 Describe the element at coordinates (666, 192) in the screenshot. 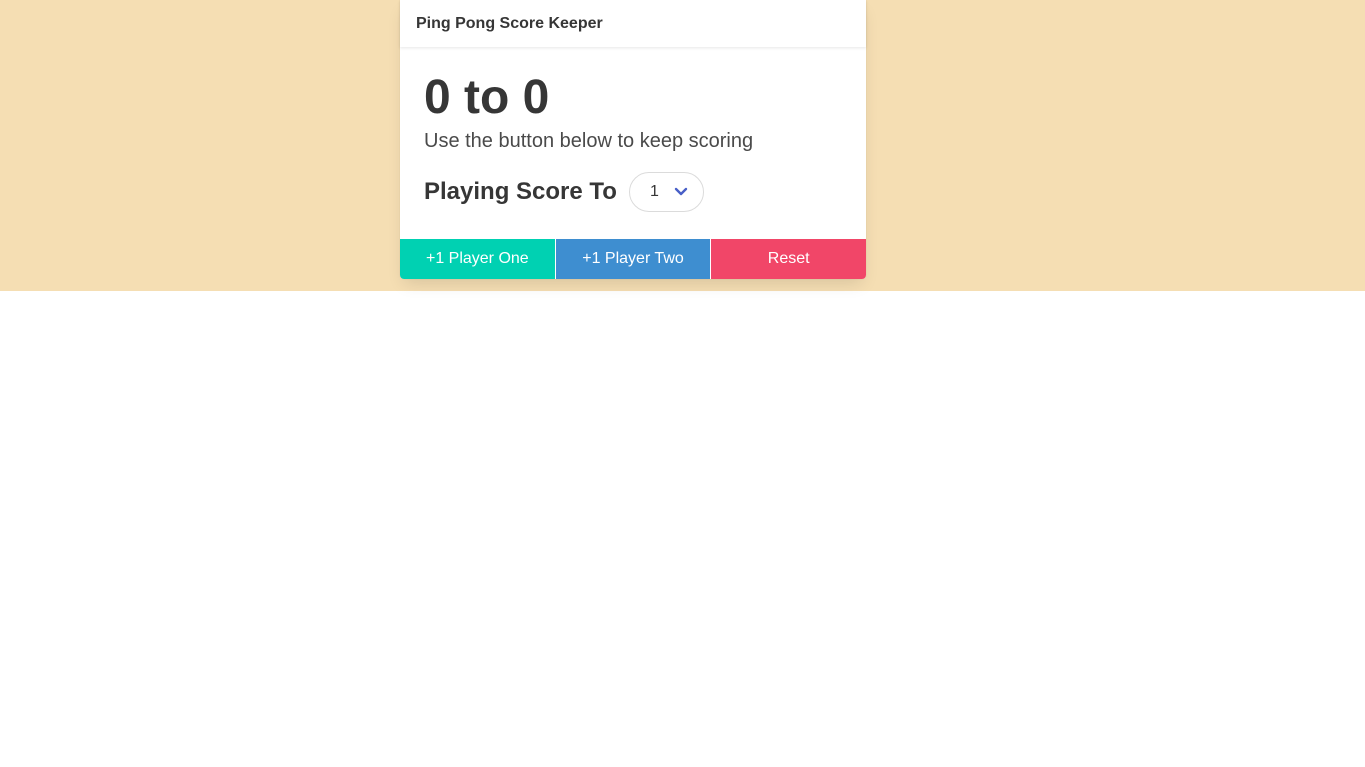

I see `playing-score-select: 1` at that location.